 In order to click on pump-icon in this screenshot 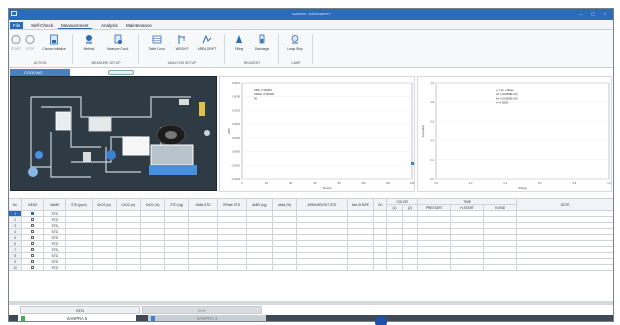, I will do `click(39, 155)`.